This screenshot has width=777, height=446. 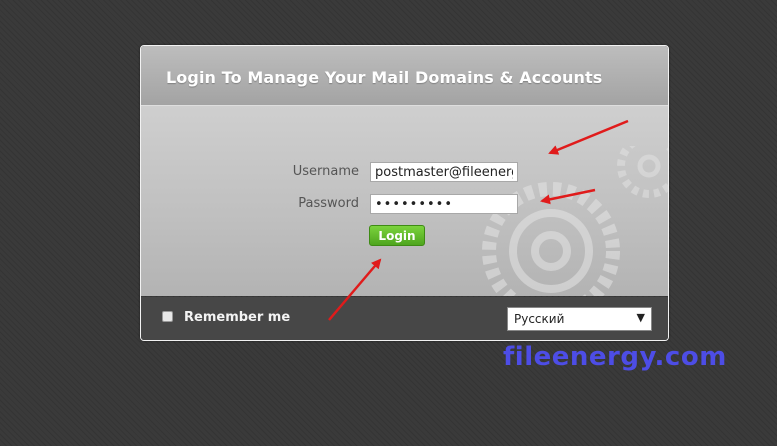 What do you see at coordinates (579, 319) in the screenshot?
I see `language-select: Русский ▼` at bounding box center [579, 319].